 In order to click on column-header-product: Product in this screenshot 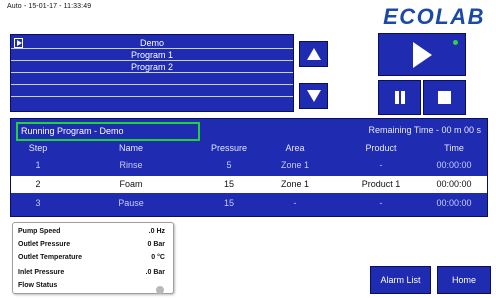, I will do `click(381, 148)`.